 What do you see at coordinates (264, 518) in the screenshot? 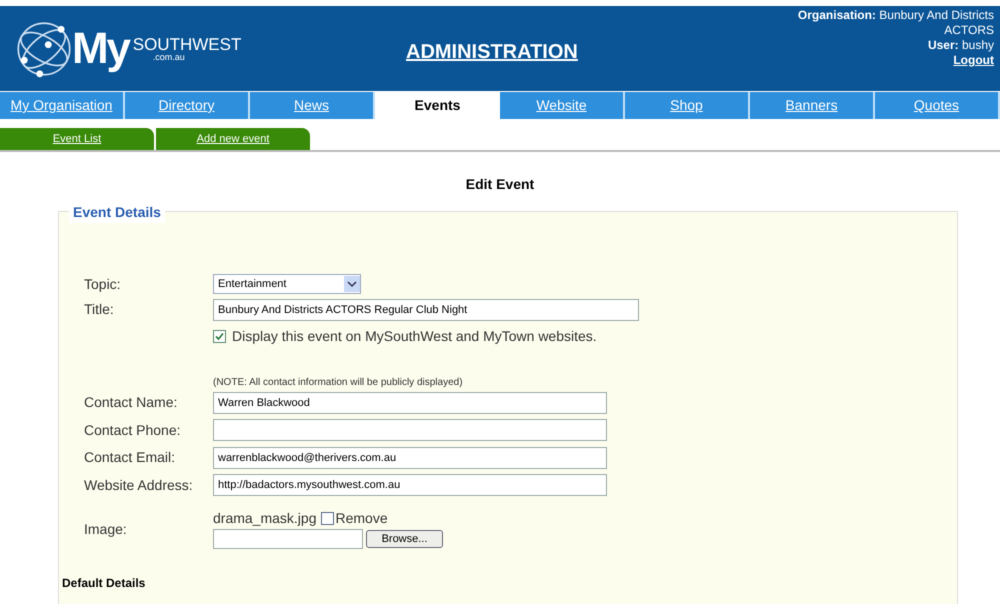
I see `image-filename: drama_mask.jpg` at bounding box center [264, 518].